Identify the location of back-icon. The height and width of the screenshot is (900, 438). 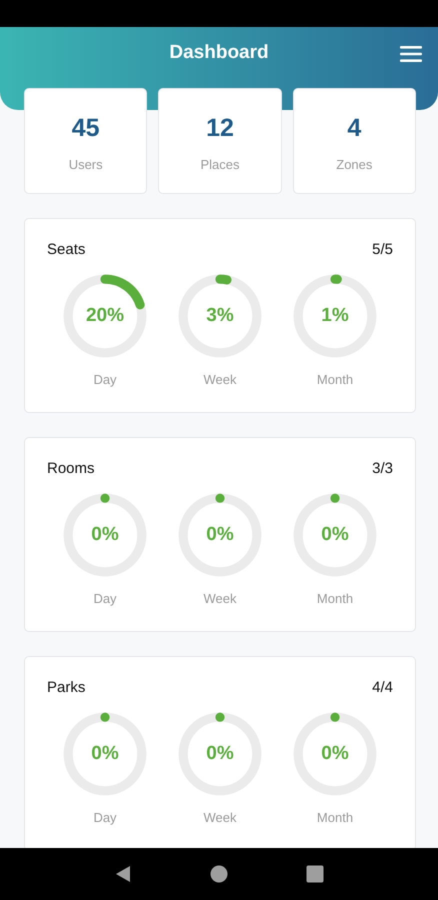
(123, 874).